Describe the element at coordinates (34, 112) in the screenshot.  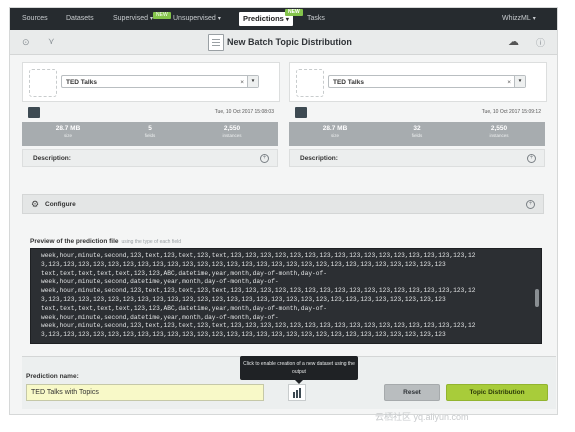
I see `topic-model-icon` at that location.